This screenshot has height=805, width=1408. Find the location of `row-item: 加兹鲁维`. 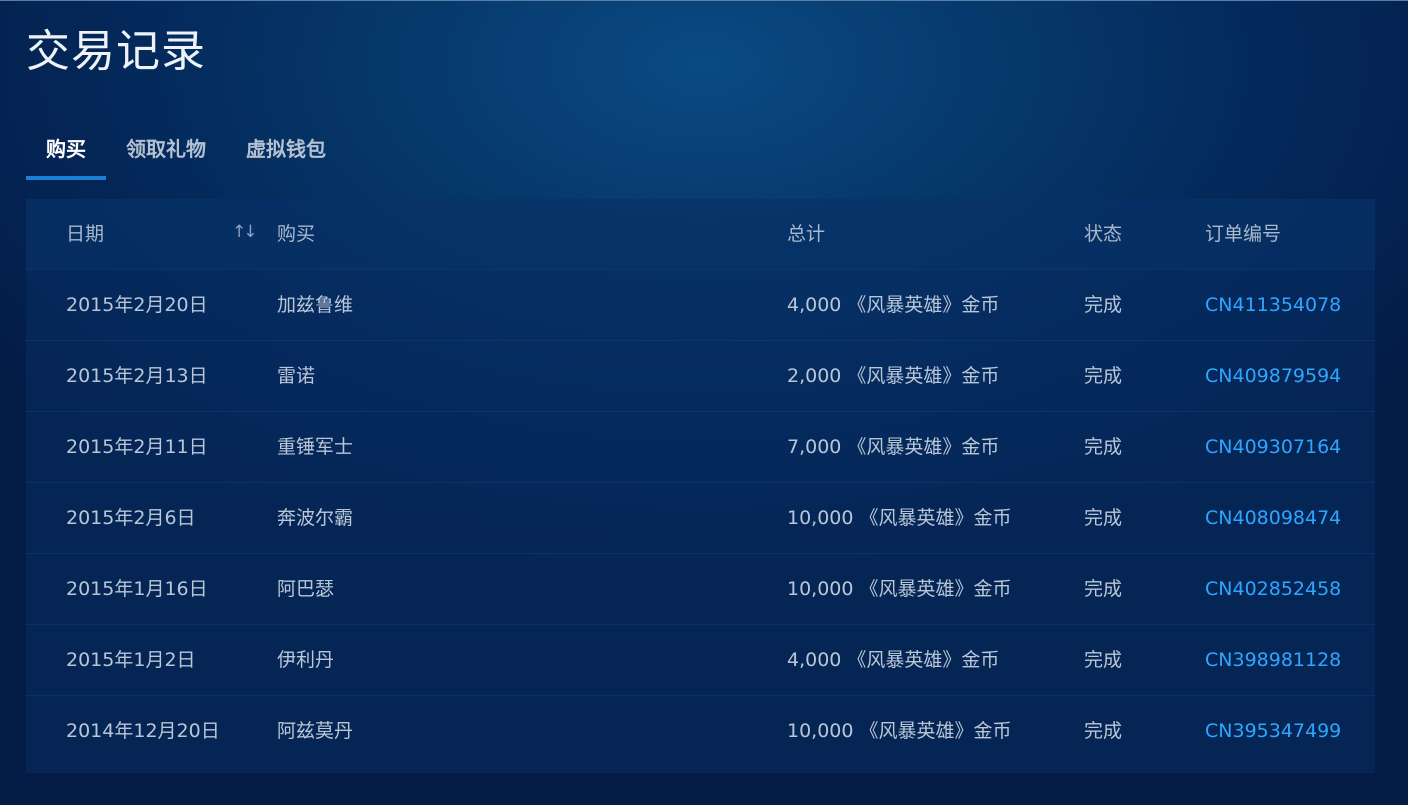

row-item: 加兹鲁维 is located at coordinates (315, 305).